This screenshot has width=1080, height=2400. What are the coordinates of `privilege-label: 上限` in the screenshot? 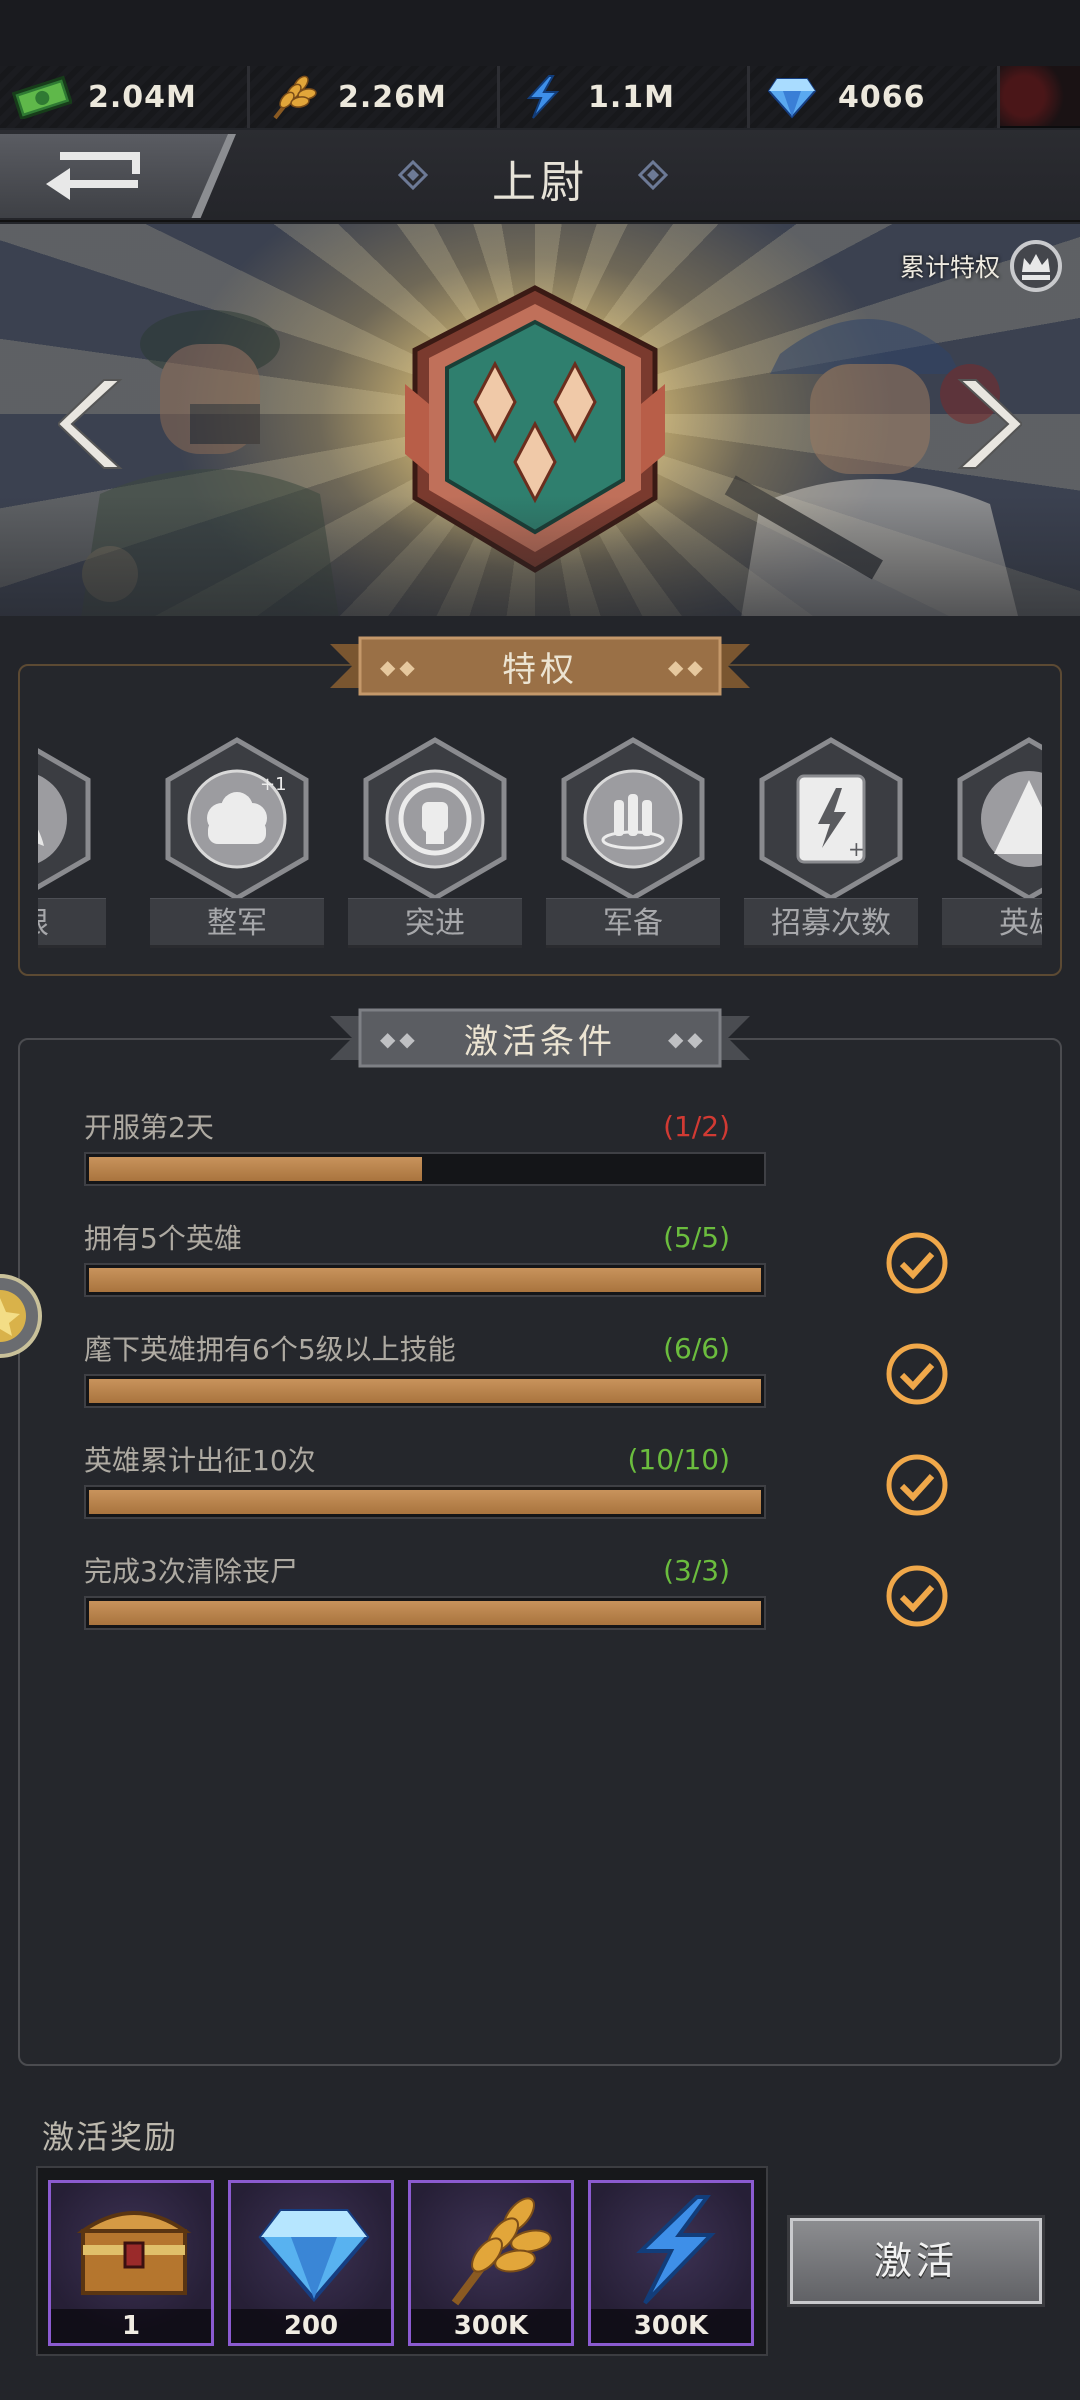 It's located at (72, 923).